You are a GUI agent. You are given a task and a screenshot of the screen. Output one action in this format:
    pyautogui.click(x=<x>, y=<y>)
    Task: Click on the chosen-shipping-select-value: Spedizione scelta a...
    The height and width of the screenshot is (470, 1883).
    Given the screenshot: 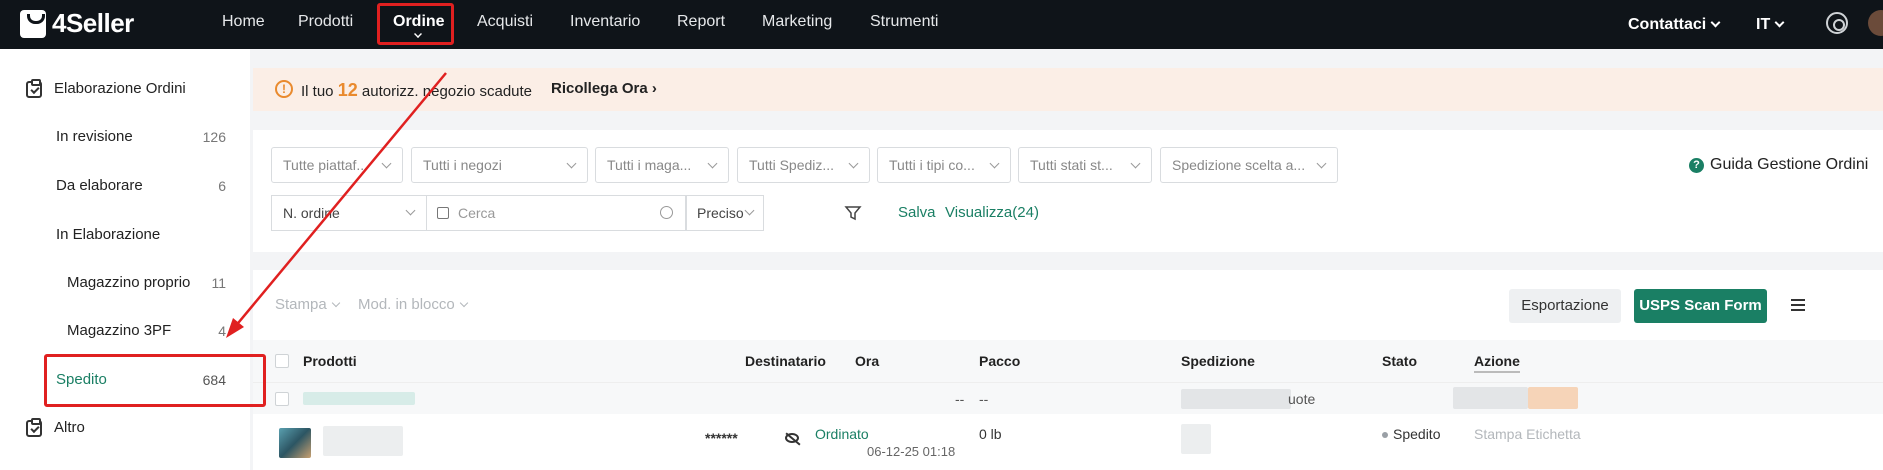 What is the action you would take?
    pyautogui.click(x=1239, y=165)
    